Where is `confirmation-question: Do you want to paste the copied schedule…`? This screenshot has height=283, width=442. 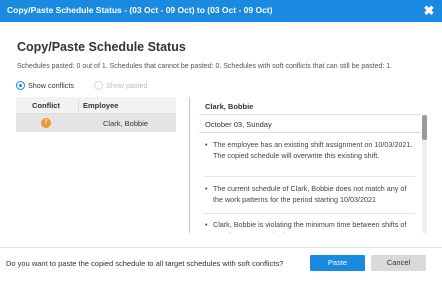
confirmation-question: Do you want to paste the copied schedule… is located at coordinates (145, 263).